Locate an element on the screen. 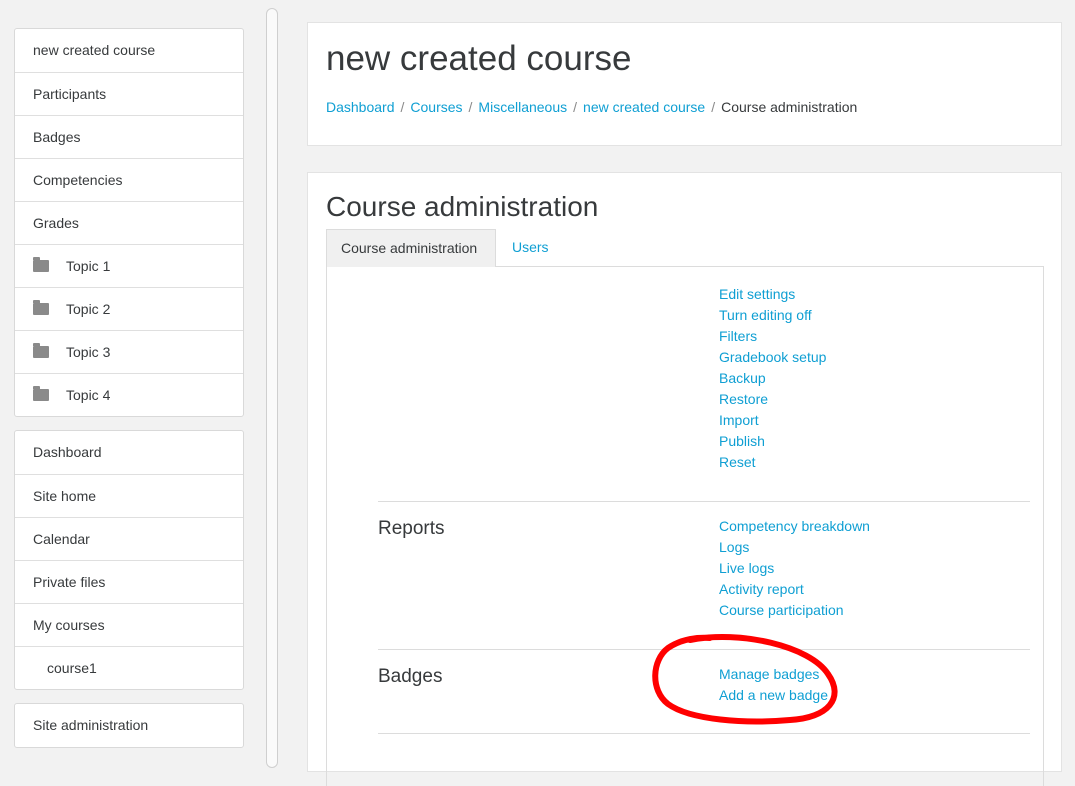 This screenshot has height=786, width=1075. tab-users: Users is located at coordinates (530, 248).